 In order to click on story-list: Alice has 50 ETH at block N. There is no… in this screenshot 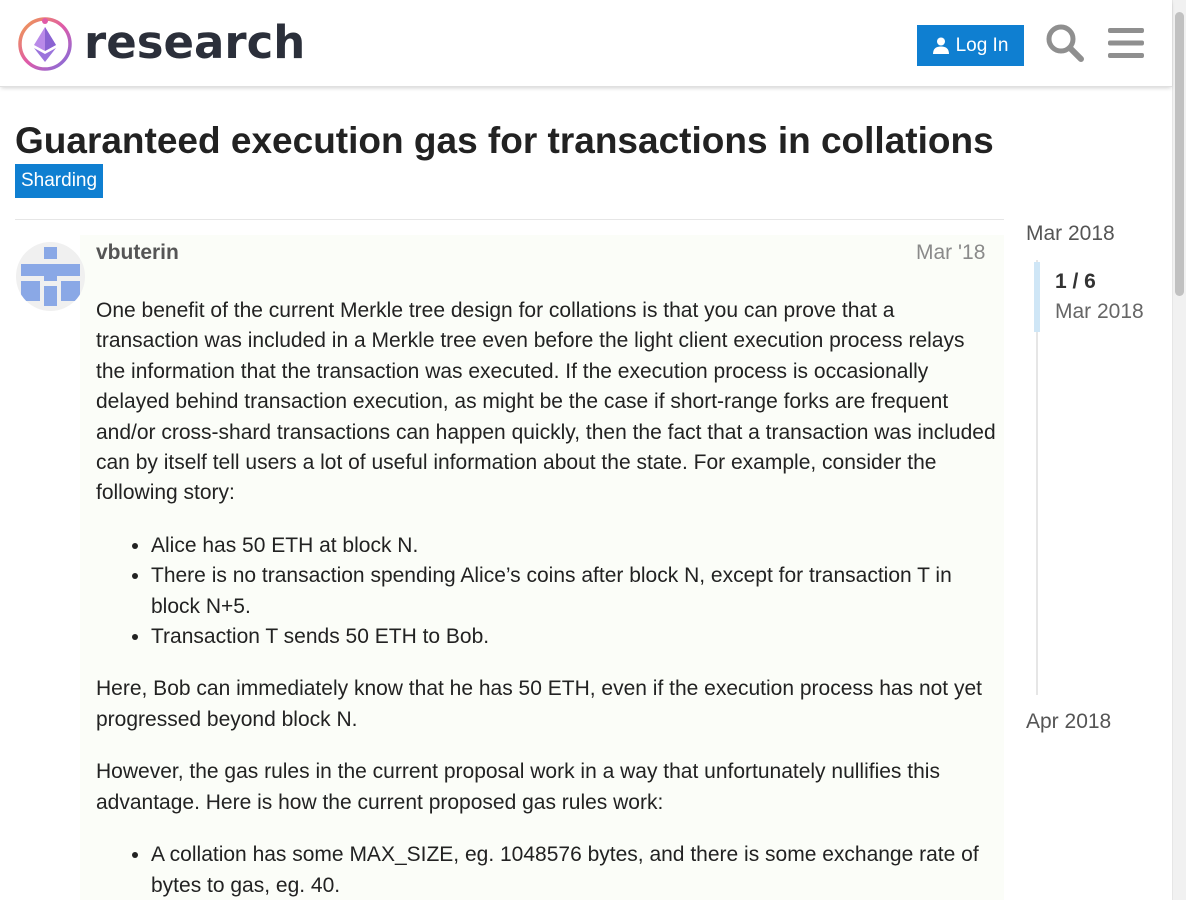, I will do `click(573, 592)`.